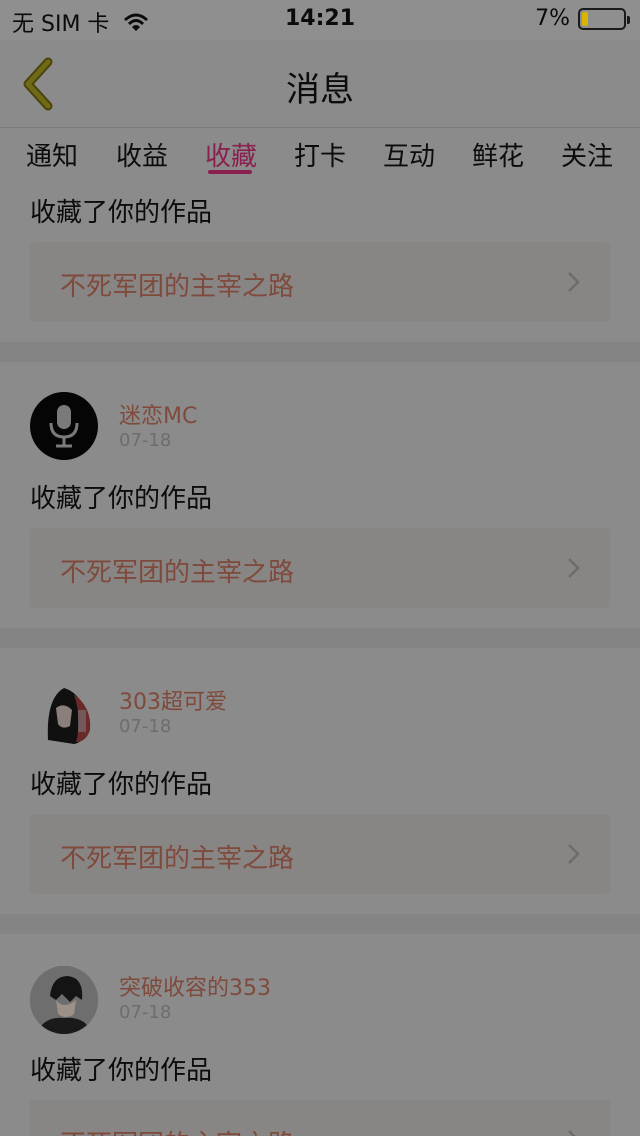  I want to click on nav-bar: 消息, so click(320, 84).